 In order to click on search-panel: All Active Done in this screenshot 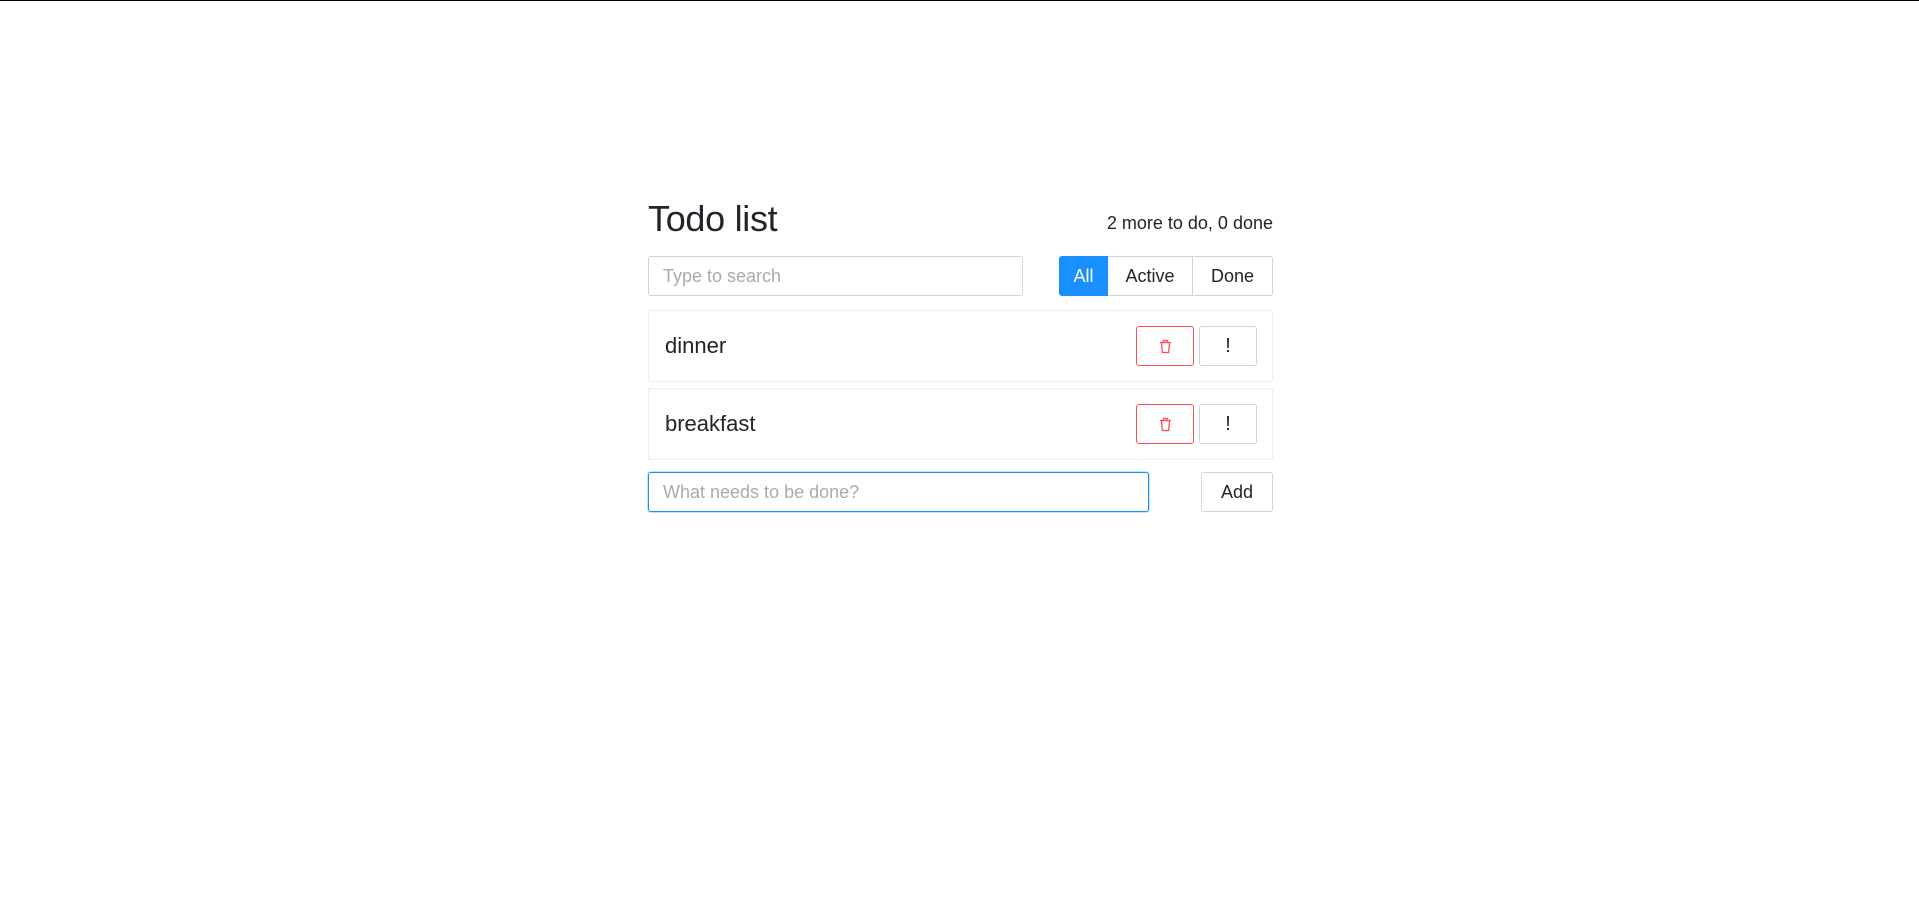, I will do `click(960, 276)`.